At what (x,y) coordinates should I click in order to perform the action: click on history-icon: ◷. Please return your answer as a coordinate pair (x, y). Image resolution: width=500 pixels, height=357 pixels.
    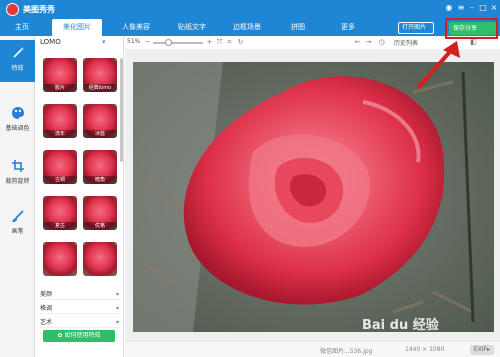
    Looking at the image, I should click on (381, 42).